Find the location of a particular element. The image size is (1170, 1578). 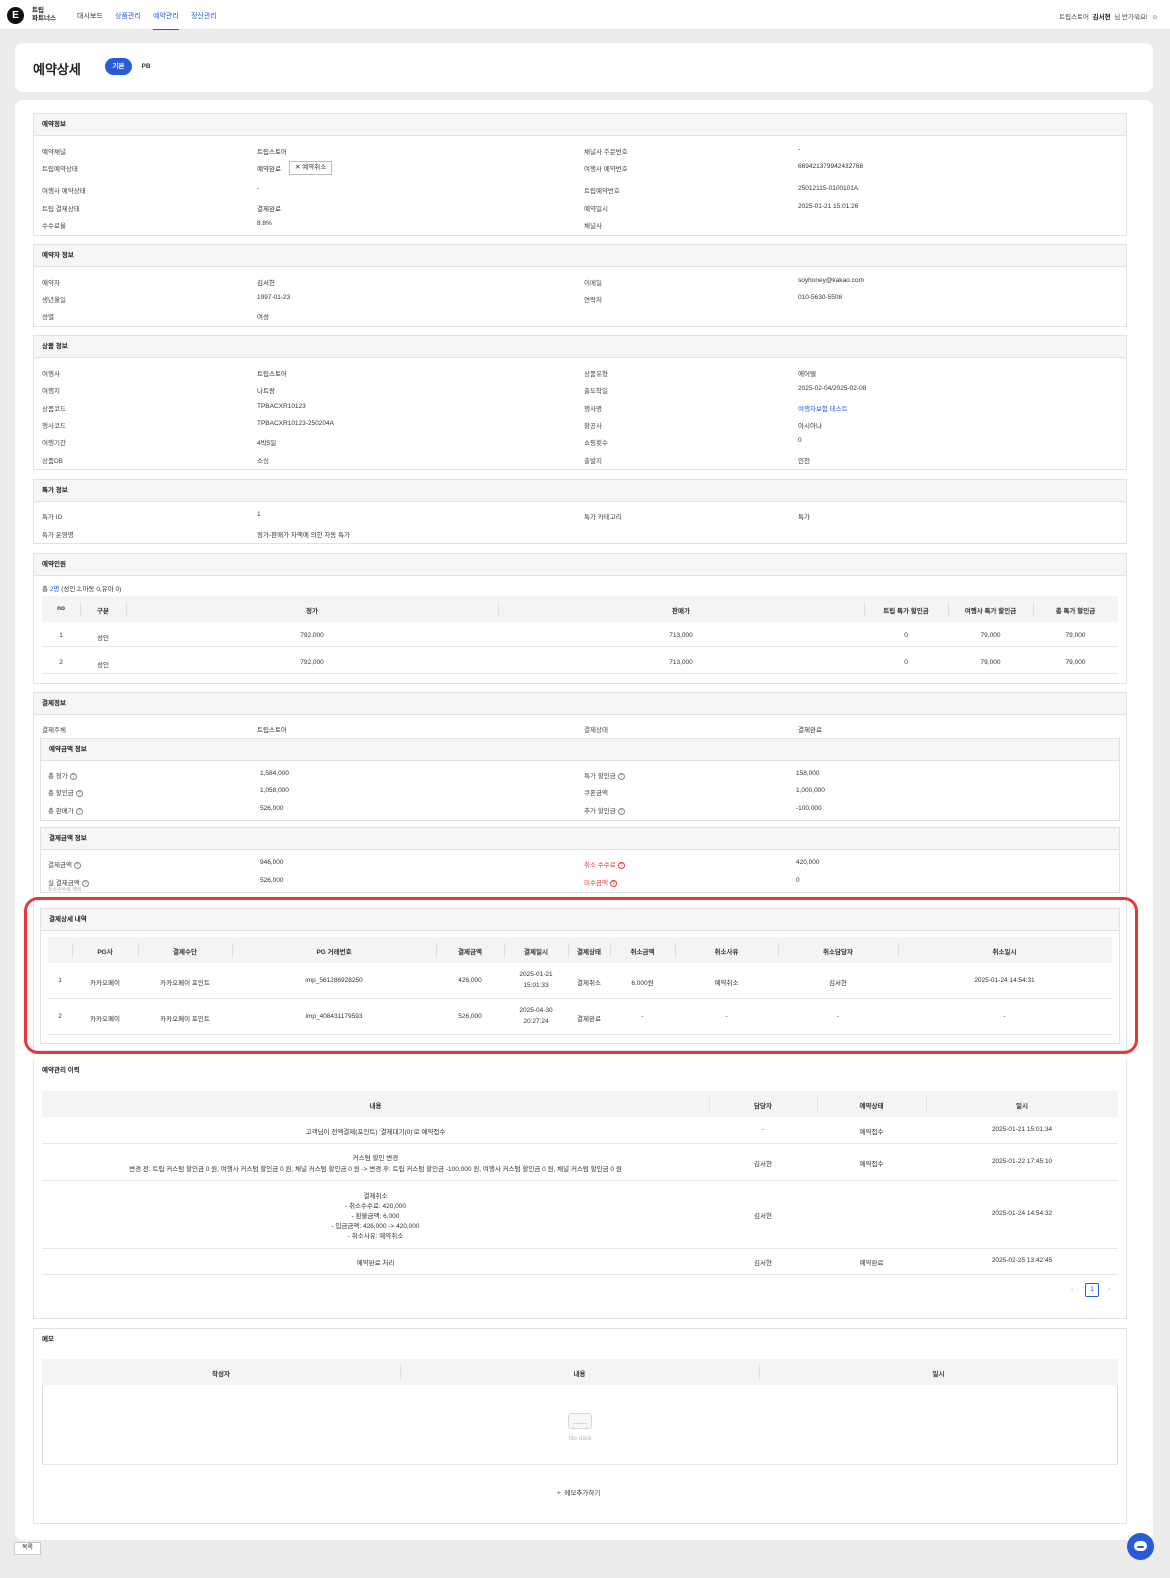

field-label: 여행사 is located at coordinates (51, 373).